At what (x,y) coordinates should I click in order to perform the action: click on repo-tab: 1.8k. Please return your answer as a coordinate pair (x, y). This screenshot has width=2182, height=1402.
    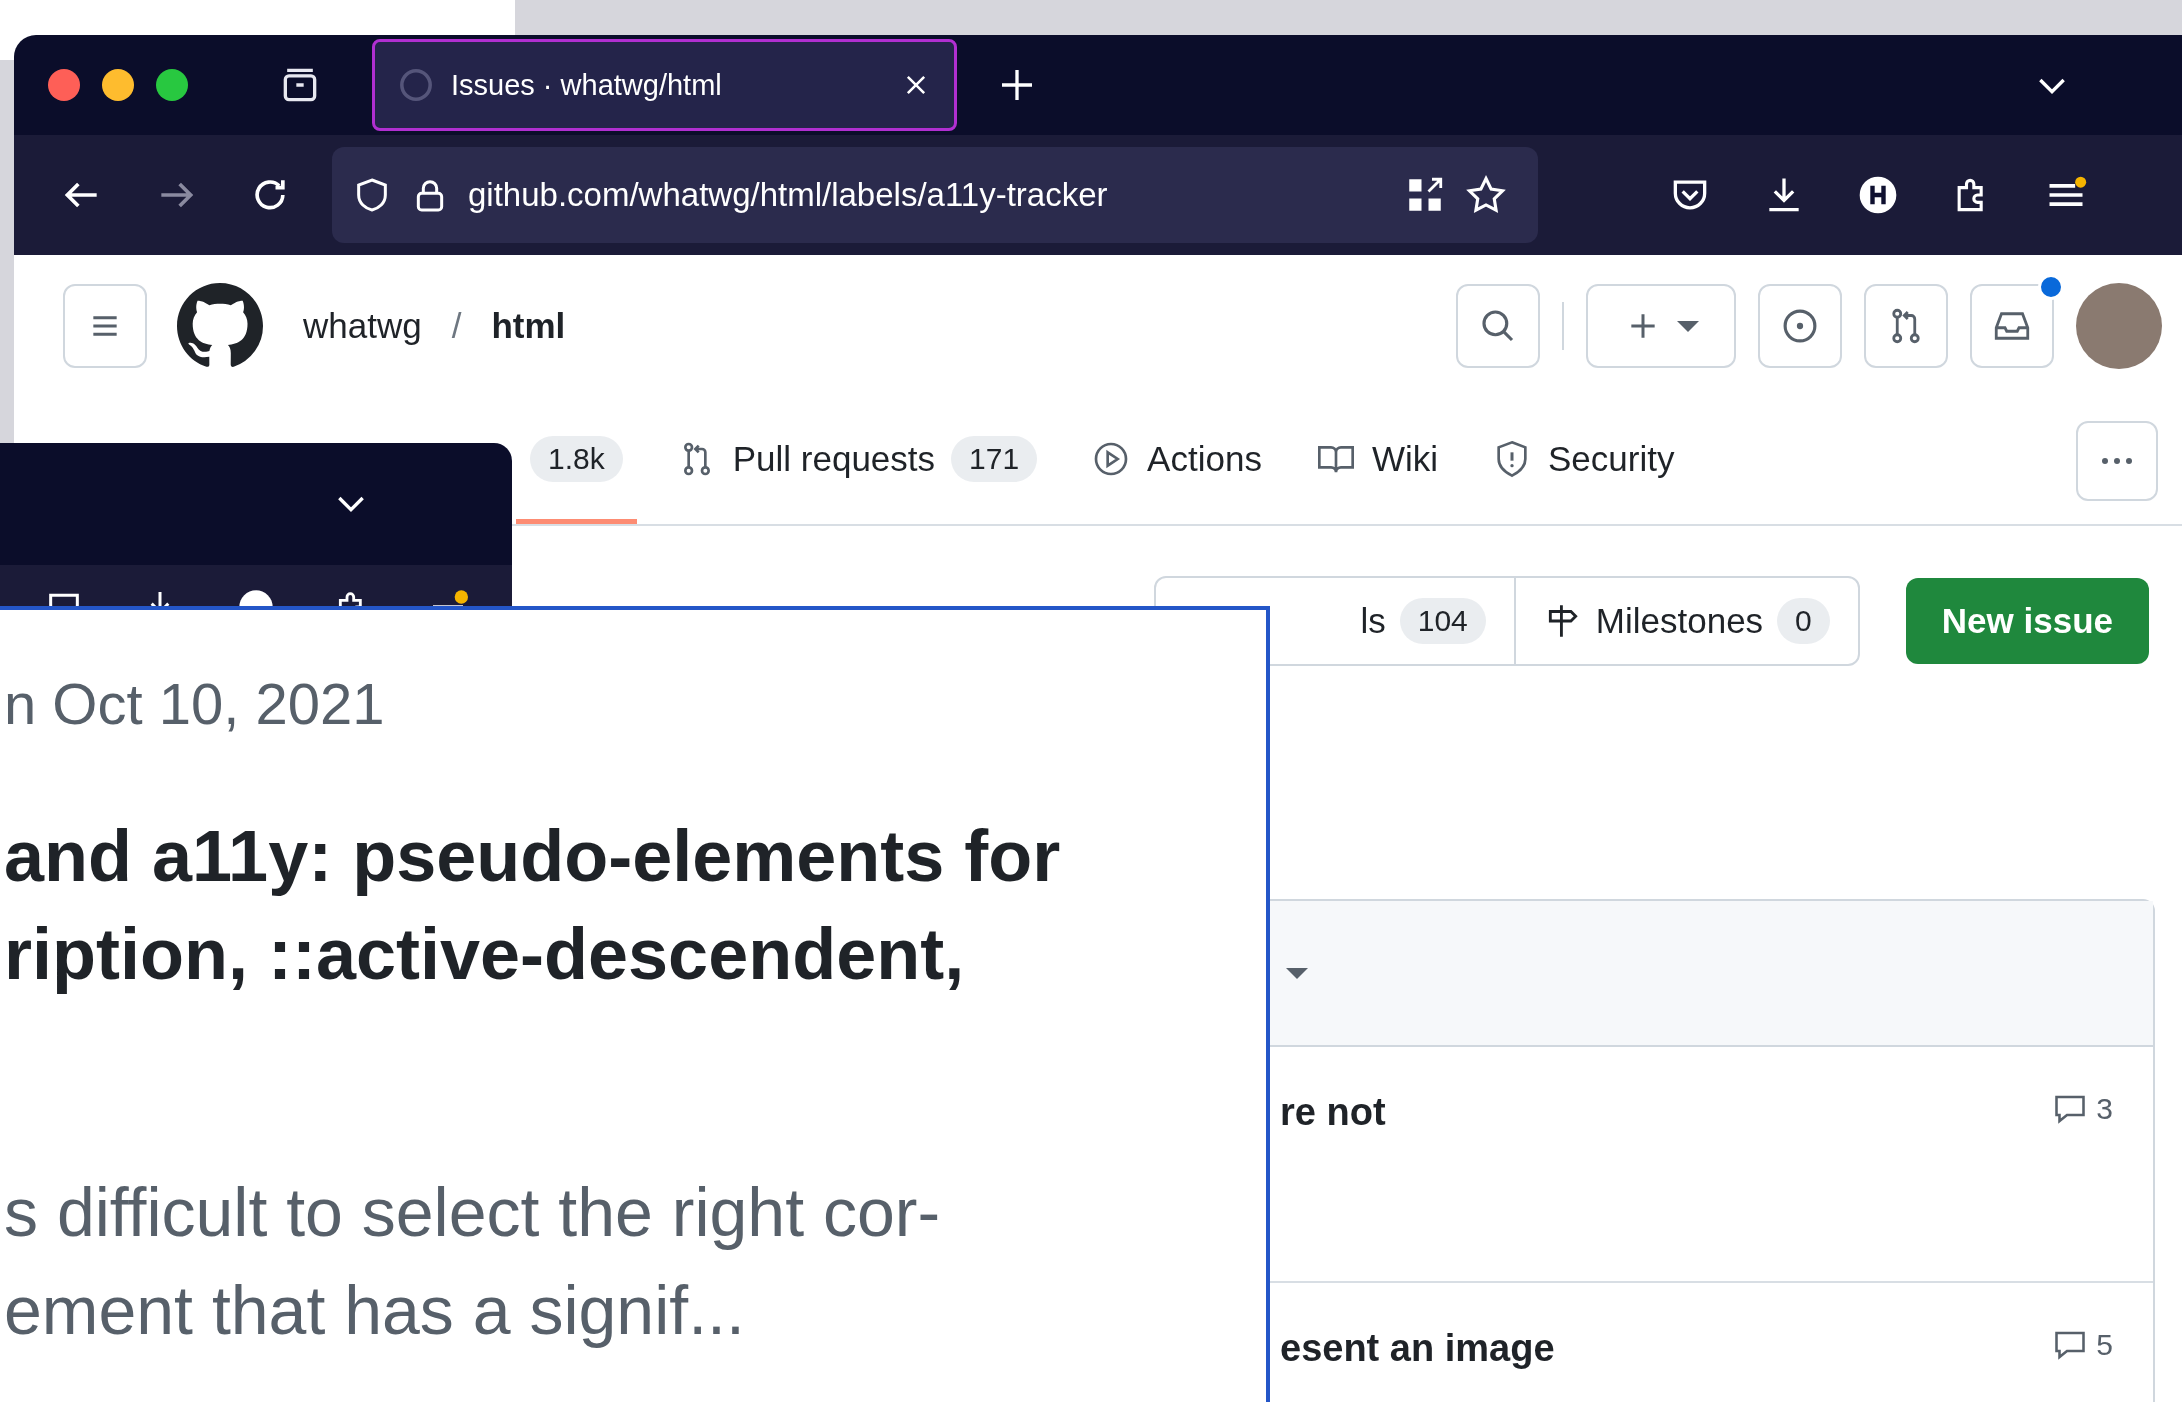
    Looking at the image, I should click on (576, 461).